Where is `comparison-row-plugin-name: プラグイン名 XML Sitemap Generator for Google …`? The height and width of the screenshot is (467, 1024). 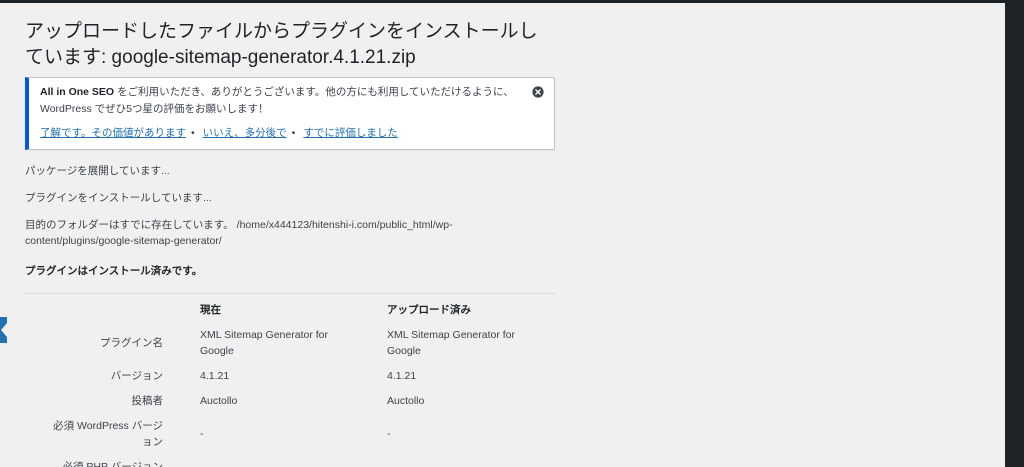 comparison-row-plugin-name: プラグイン名 XML Sitemap Generator for Google … is located at coordinates (290, 342).